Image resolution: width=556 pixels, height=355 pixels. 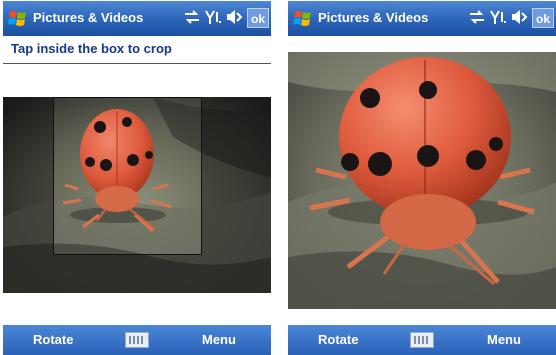 What do you see at coordinates (236, 195) in the screenshot?
I see `crop-shade-right` at bounding box center [236, 195].